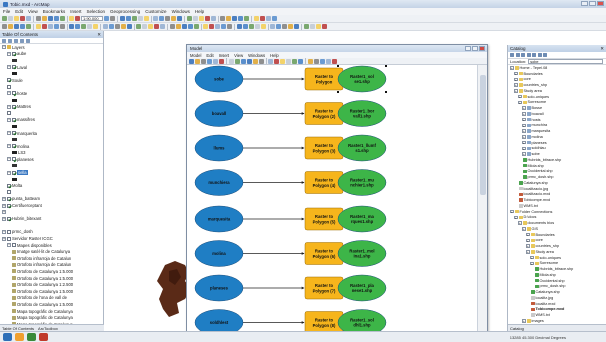 This screenshot has height=342, width=606. I want to click on up-icon, so click(523, 55).